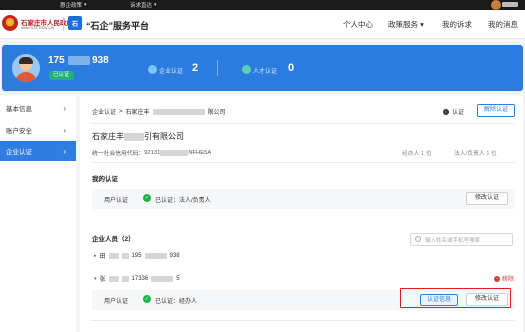 This screenshot has height=332, width=525. Describe the element at coordinates (475, 154) in the screenshot. I see `legal-count: 法人/负责人 1 位` at that location.